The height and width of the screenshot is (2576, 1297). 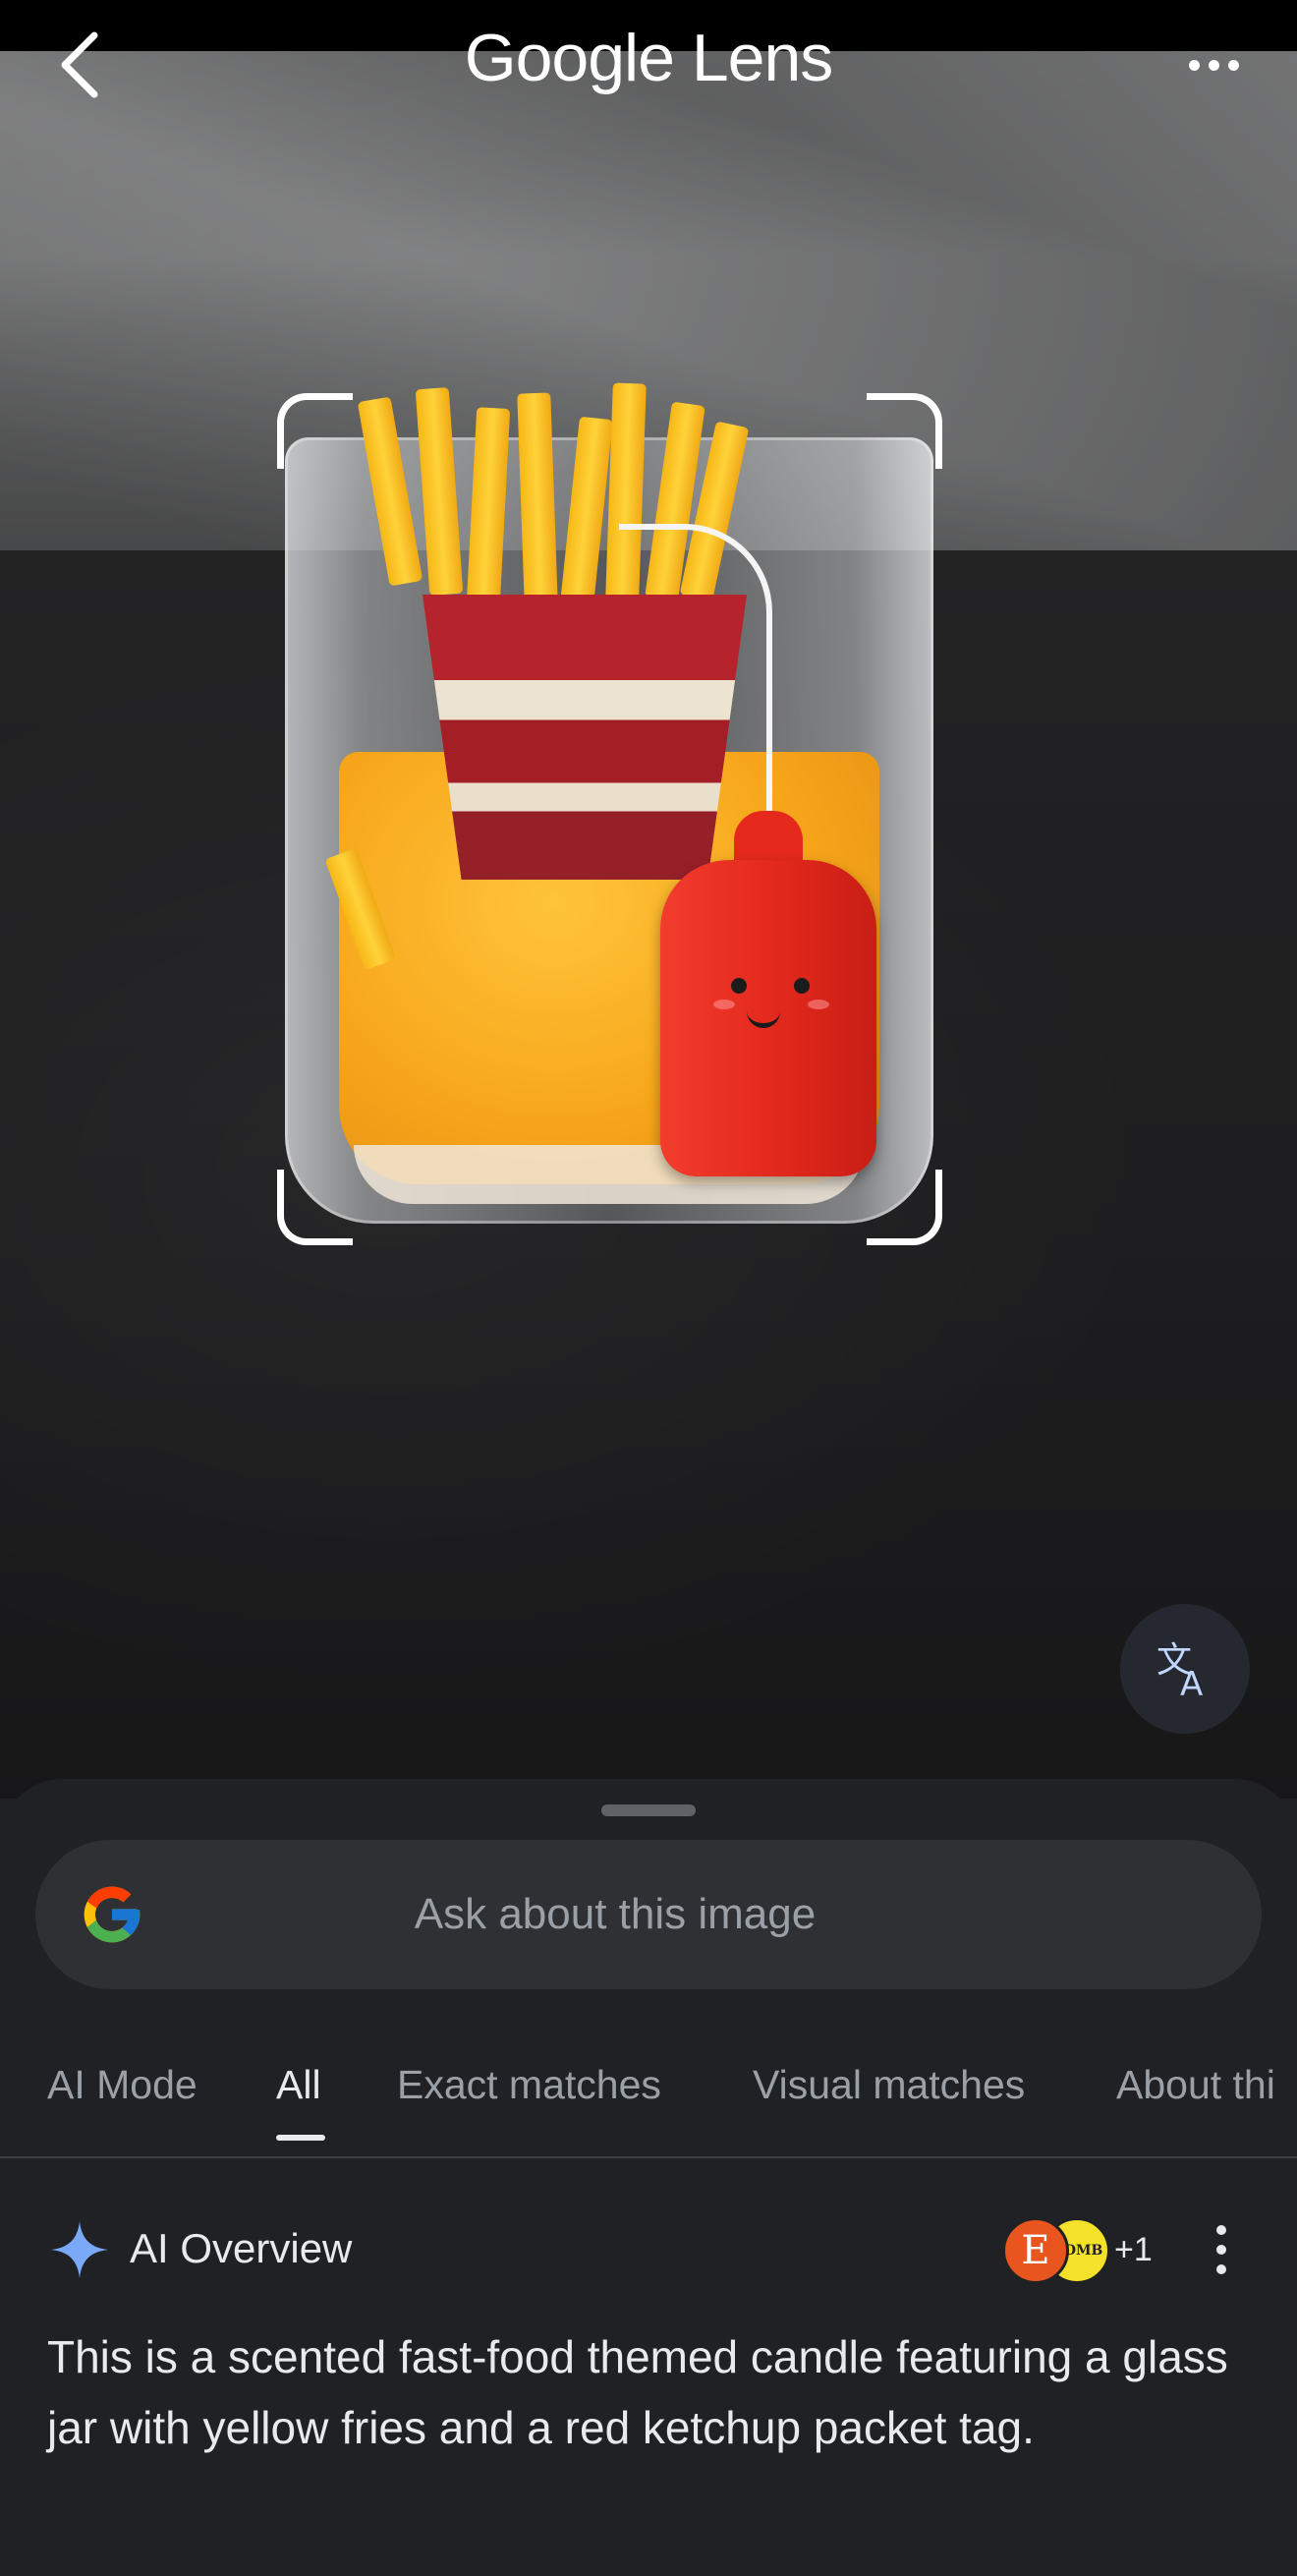 What do you see at coordinates (1090, 2251) in the screenshot?
I see `source-avatars: E HOMB +1` at bounding box center [1090, 2251].